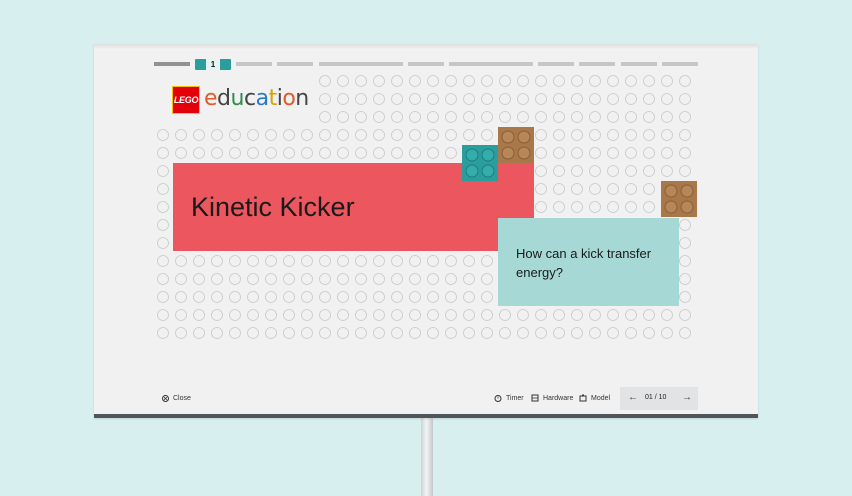  I want to click on page-indicator: 01 / 10, so click(656, 397).